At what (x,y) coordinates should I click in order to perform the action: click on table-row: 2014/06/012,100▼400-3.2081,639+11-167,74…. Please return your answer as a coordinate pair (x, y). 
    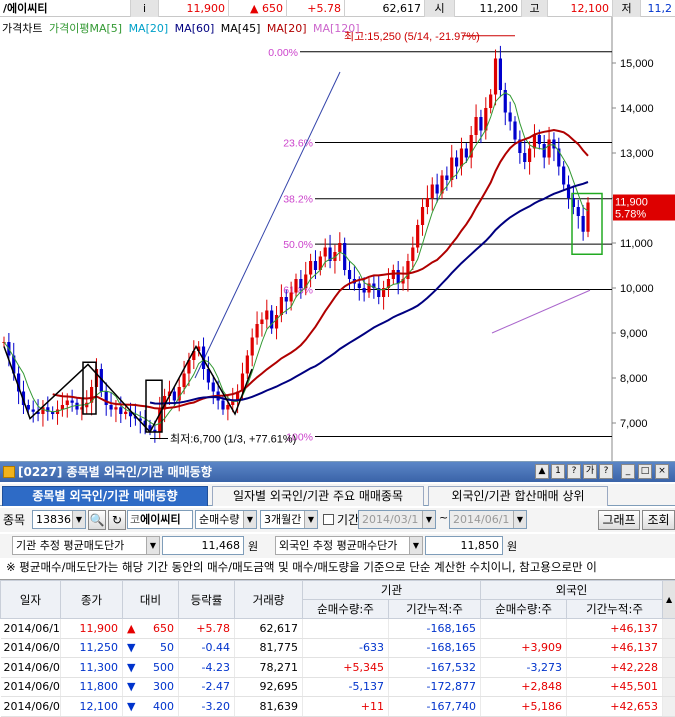
    Looking at the image, I should click on (338, 707).